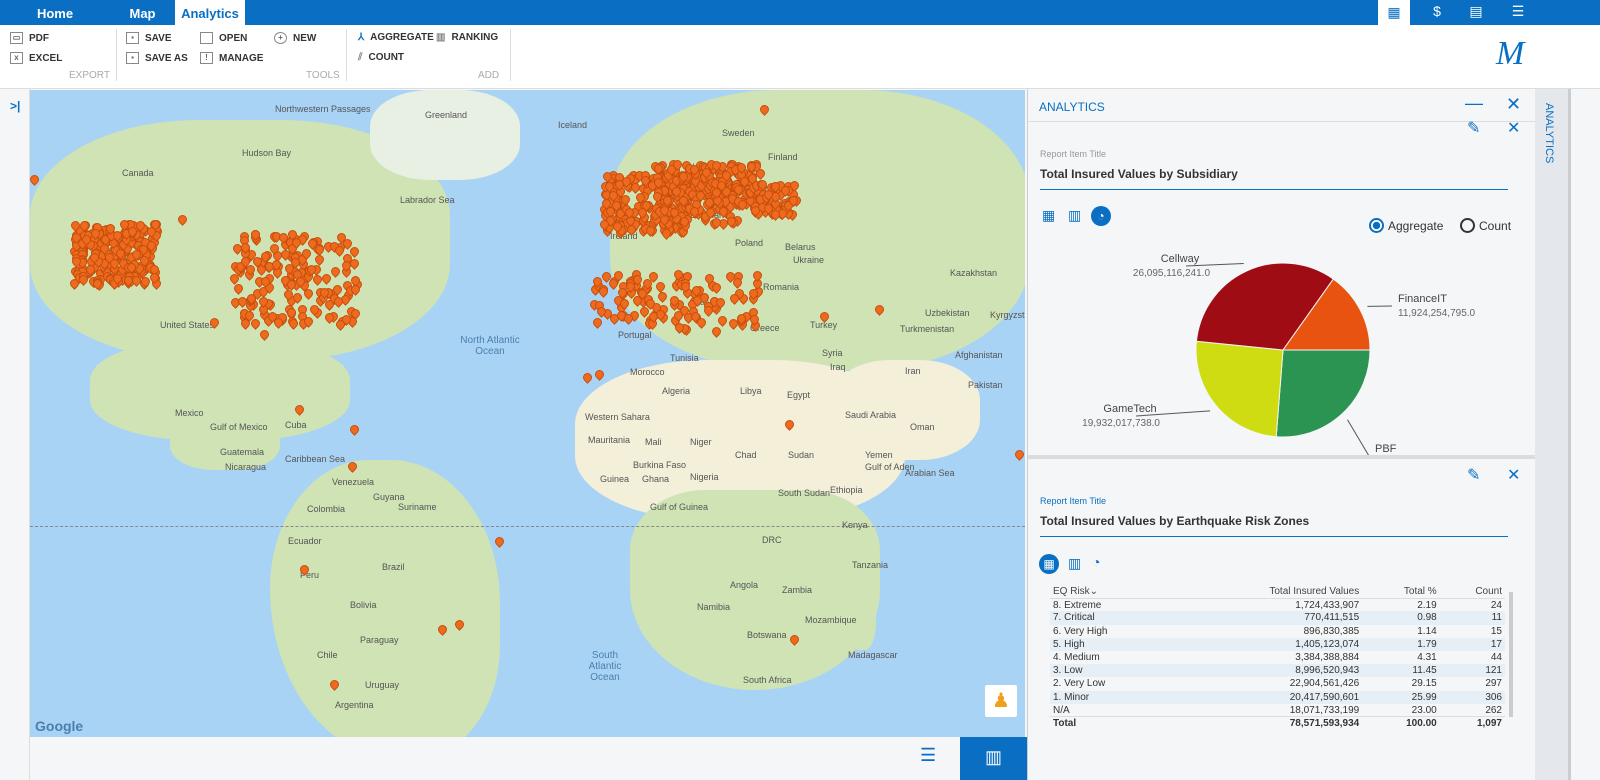 The width and height of the screenshot is (1600, 780). What do you see at coordinates (1551, 434) in the screenshot?
I see `analytics-vertical-tab: ANALYTICS` at bounding box center [1551, 434].